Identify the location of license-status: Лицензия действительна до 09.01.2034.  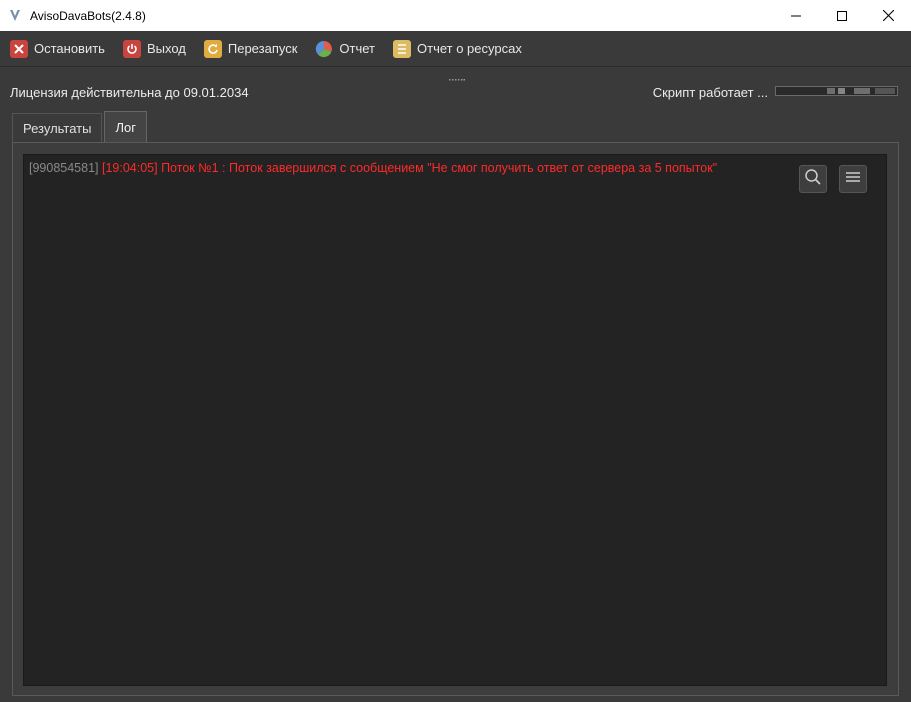
(129, 92).